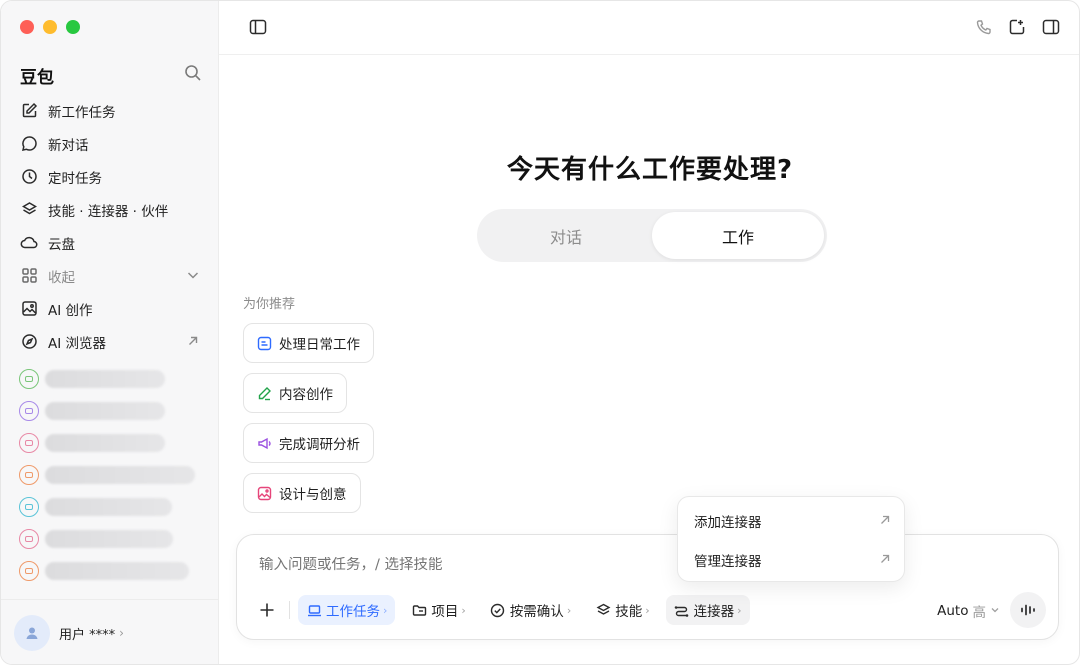 The width and height of the screenshot is (1080, 665). What do you see at coordinates (983, 27) in the screenshot?
I see `phone-icon` at bounding box center [983, 27].